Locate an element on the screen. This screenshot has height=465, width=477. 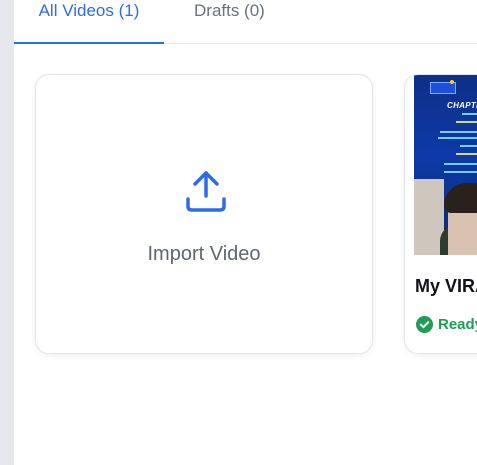
import-video-label: Import Video is located at coordinates (204, 254).